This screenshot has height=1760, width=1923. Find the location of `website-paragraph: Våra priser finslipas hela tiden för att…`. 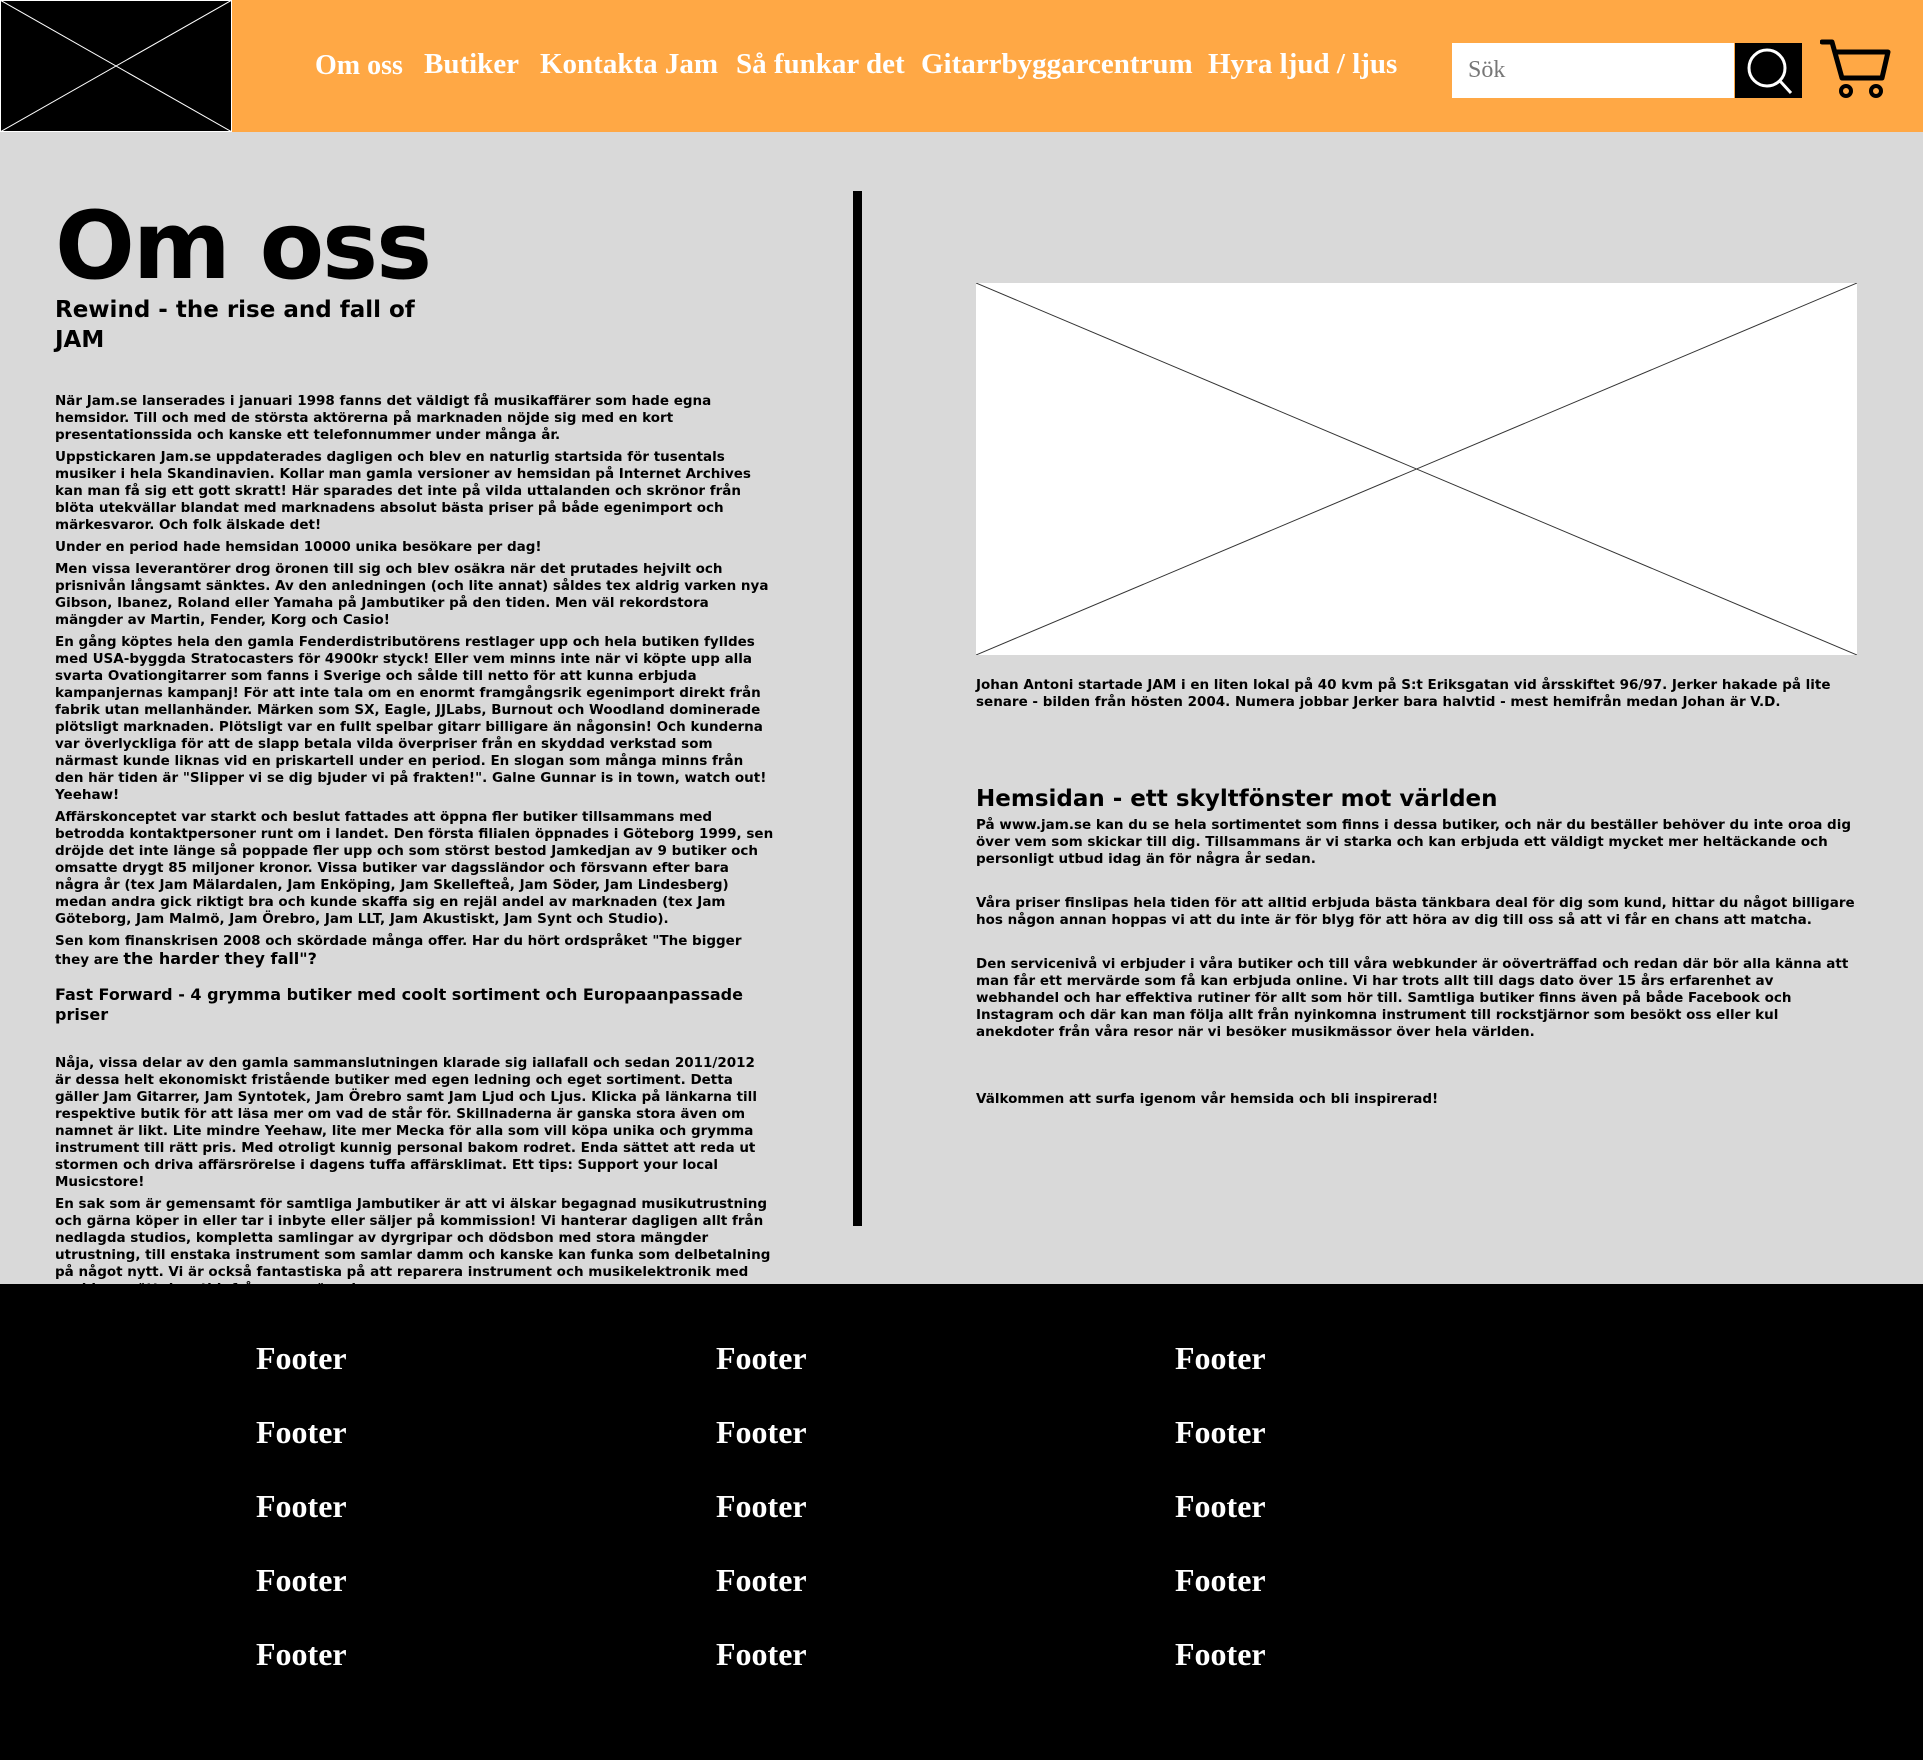

website-paragraph: Våra priser finslipas hela tiden för att… is located at coordinates (1415, 911).